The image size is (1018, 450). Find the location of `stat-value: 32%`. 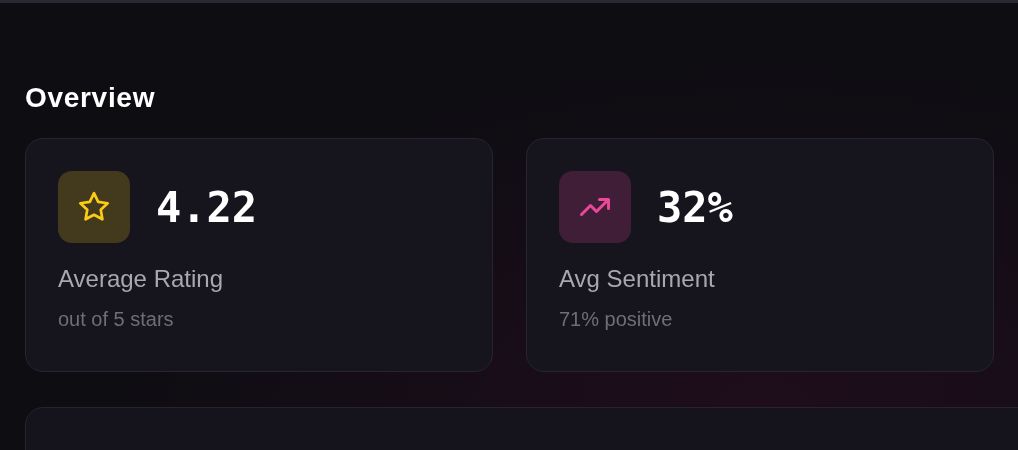

stat-value: 32% is located at coordinates (695, 207).